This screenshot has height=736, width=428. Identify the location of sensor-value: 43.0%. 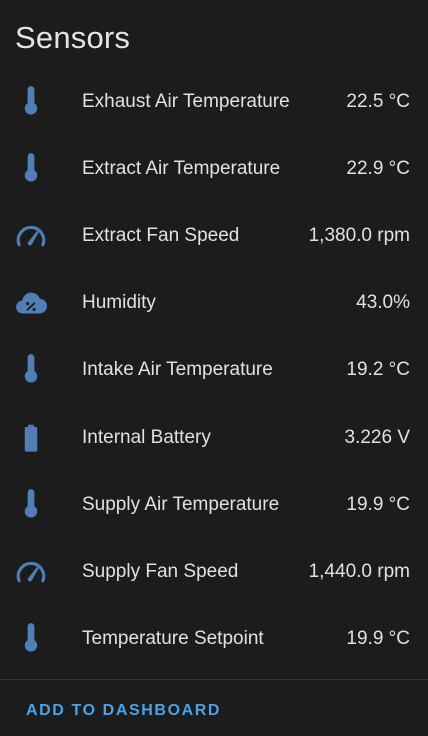
(383, 303).